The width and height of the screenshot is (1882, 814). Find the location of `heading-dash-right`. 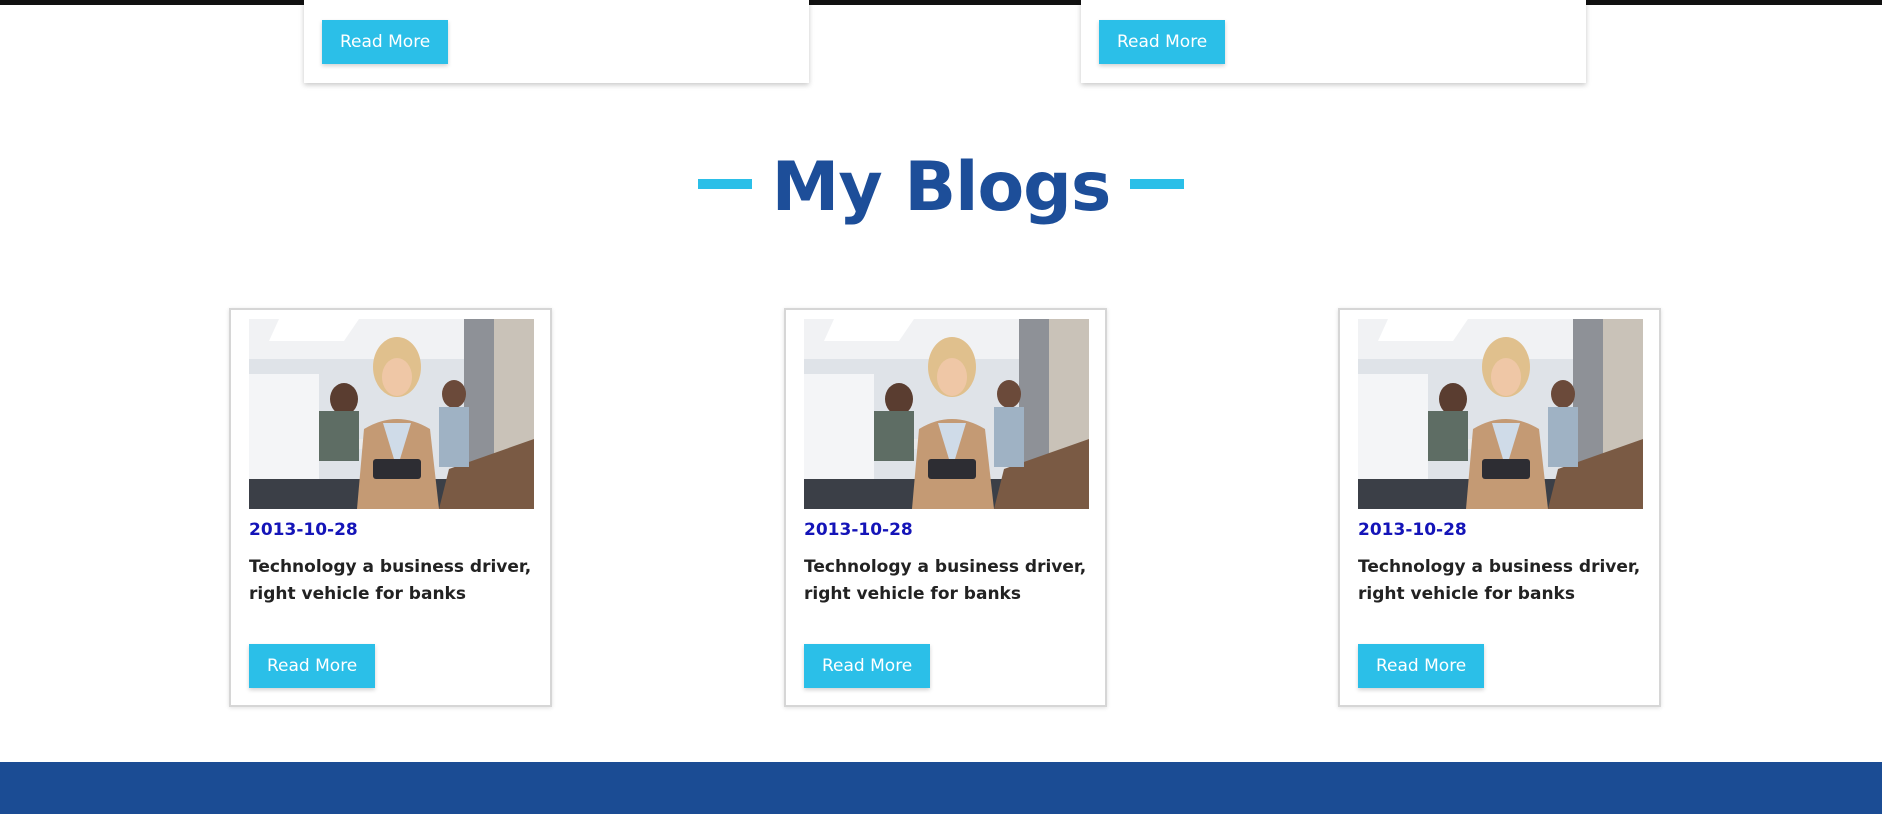

heading-dash-right is located at coordinates (1157, 184).